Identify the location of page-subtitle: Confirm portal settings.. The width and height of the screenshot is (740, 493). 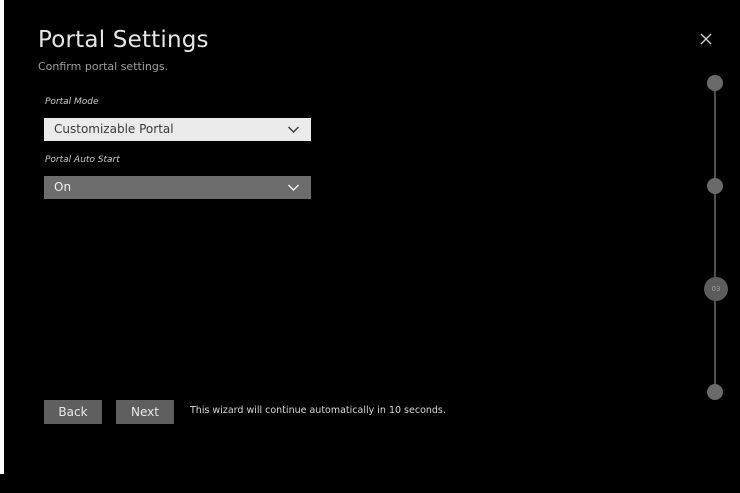
(103, 66).